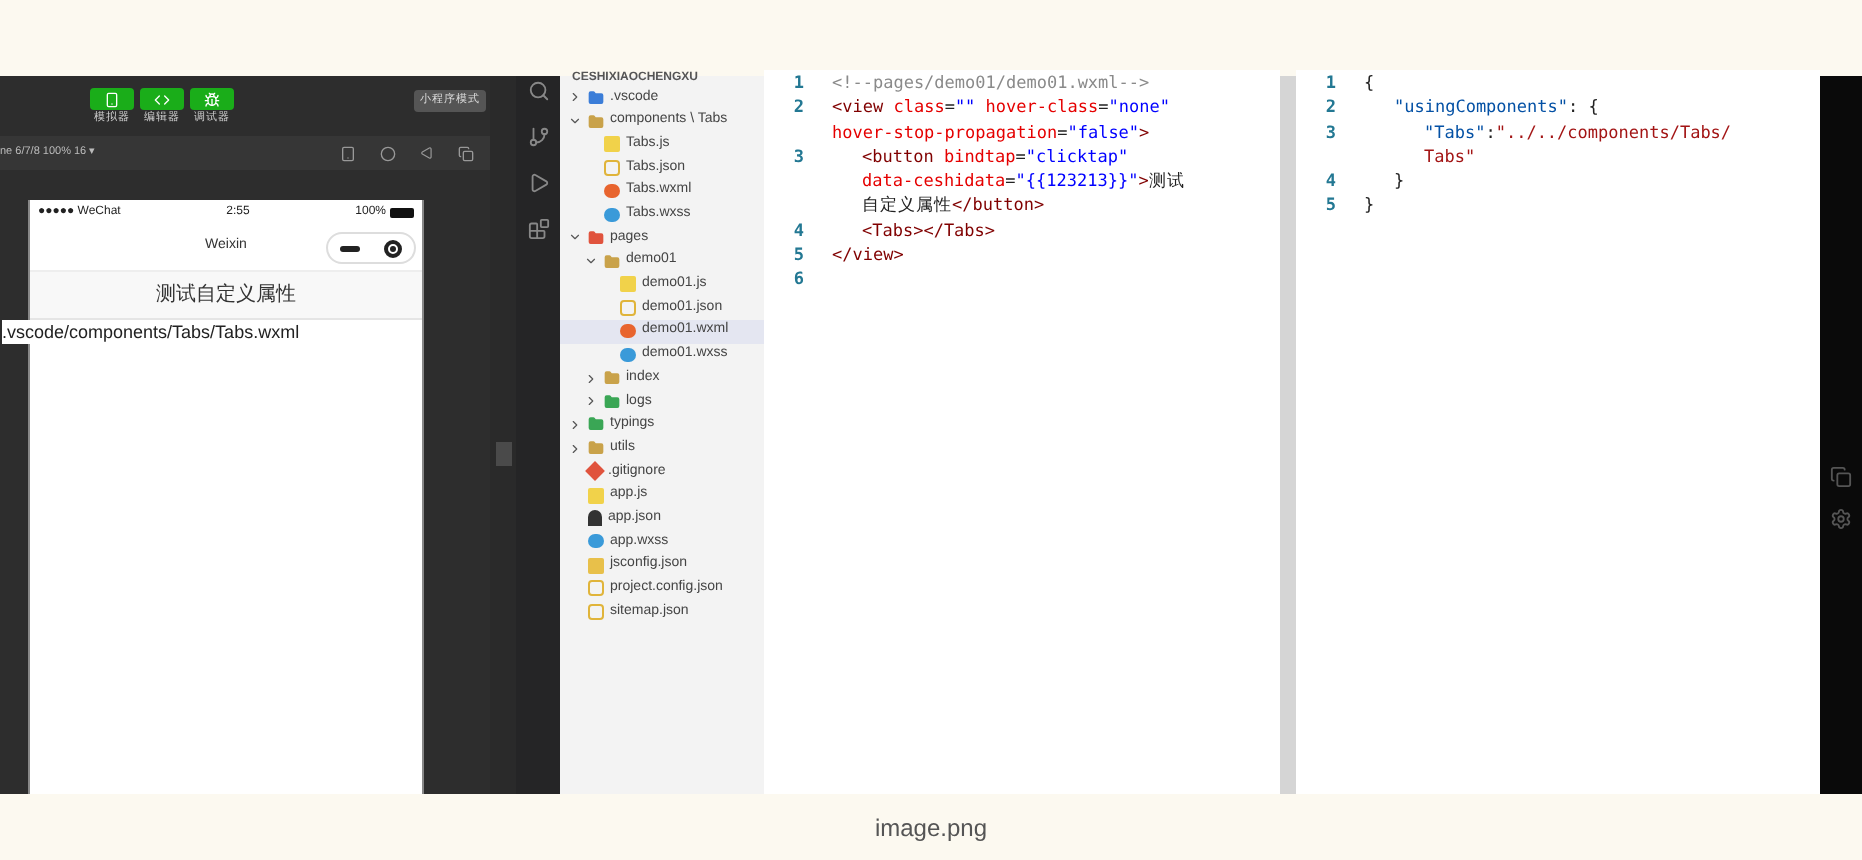 Image resolution: width=1862 pixels, height=860 pixels. Describe the element at coordinates (868, 256) in the screenshot. I see `code-line: </view>` at that location.